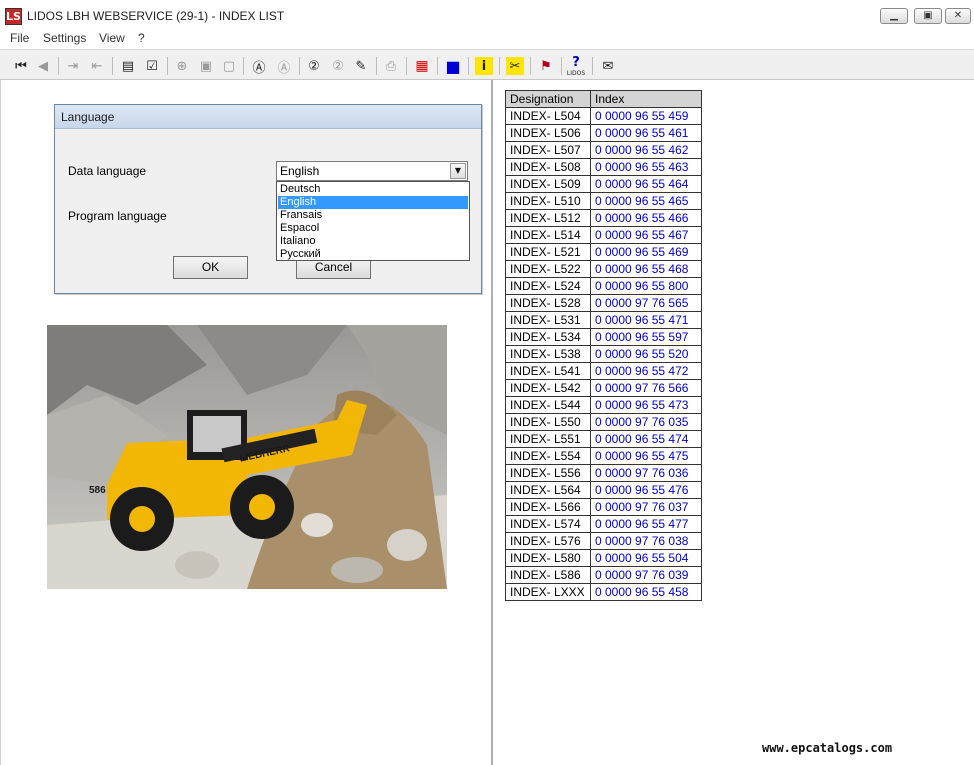  Describe the element at coordinates (958, 16) in the screenshot. I see `close-button: ✕` at that location.